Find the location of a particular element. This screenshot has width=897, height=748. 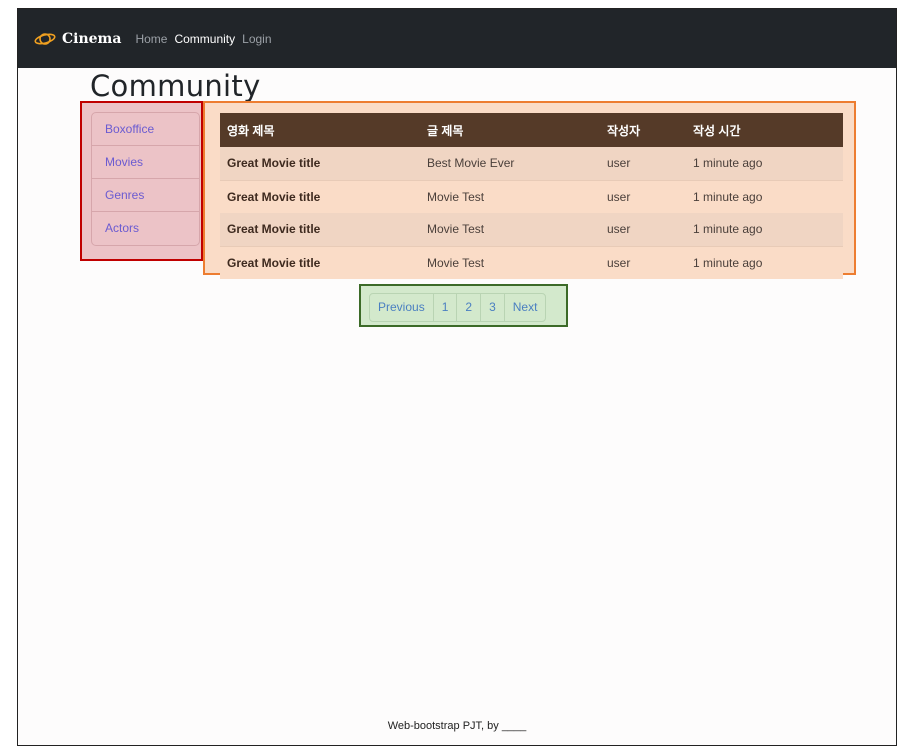

navbar: Cinema Home Community Login is located at coordinates (457, 38).